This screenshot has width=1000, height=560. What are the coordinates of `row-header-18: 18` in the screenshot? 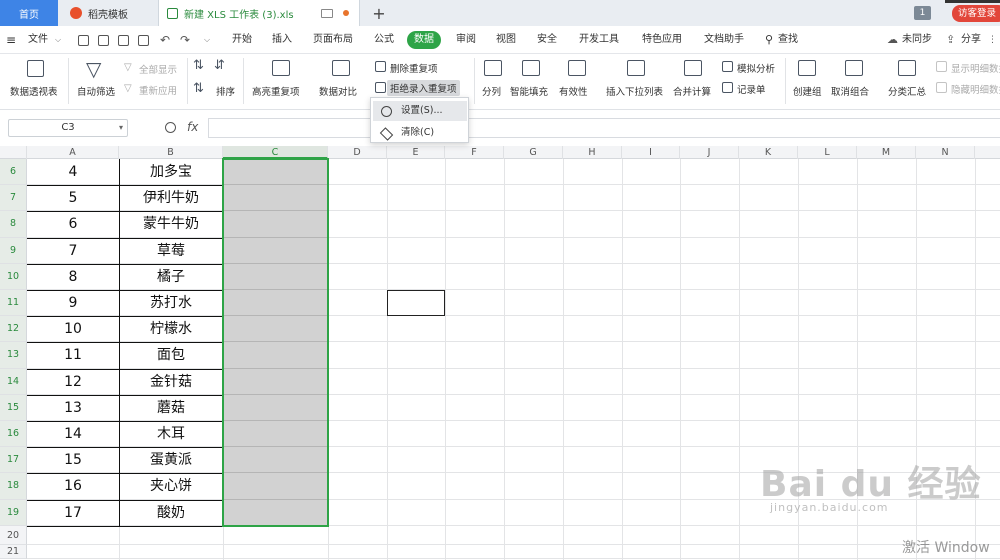 It's located at (13, 486).